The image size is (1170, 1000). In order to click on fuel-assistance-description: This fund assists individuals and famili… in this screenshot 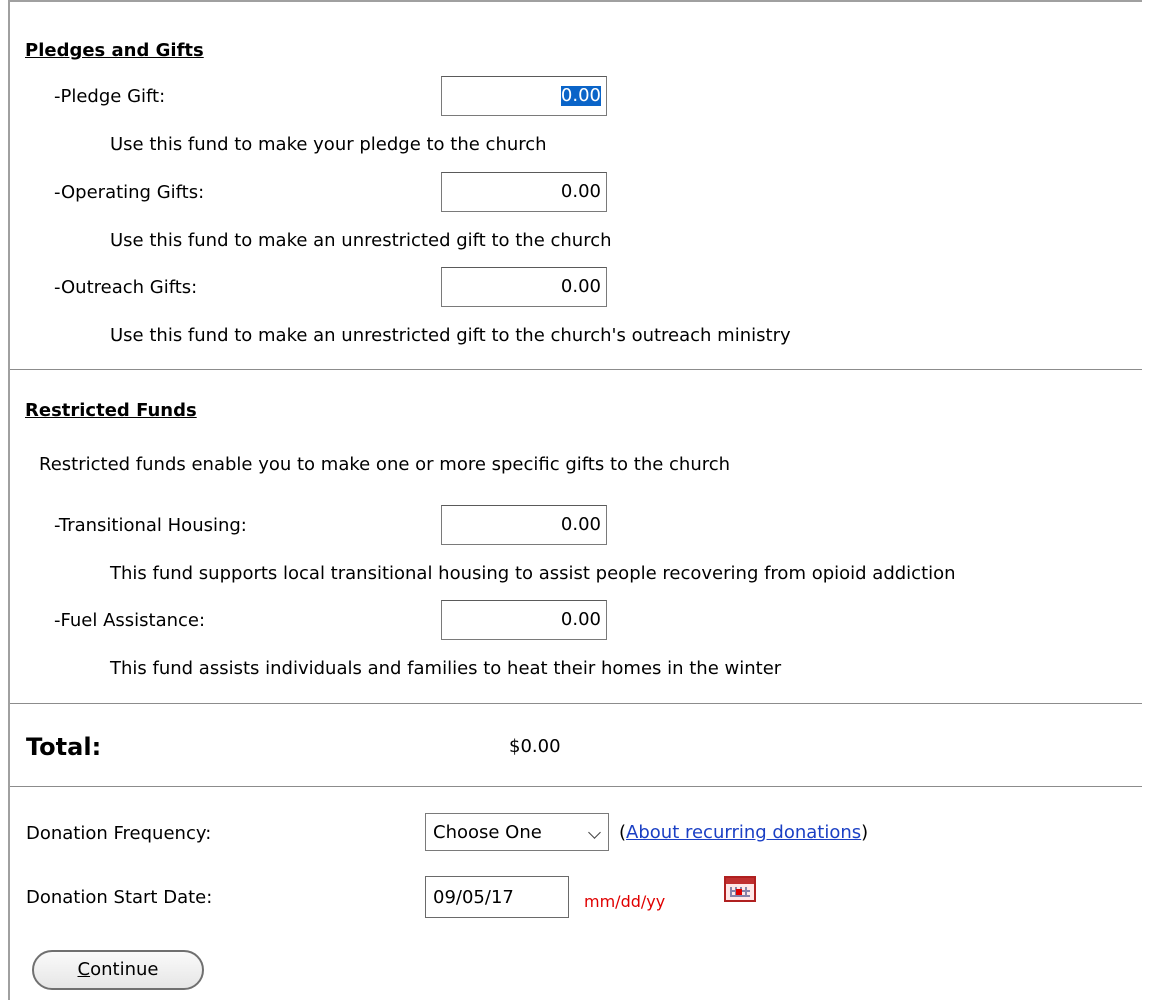, I will do `click(446, 668)`.